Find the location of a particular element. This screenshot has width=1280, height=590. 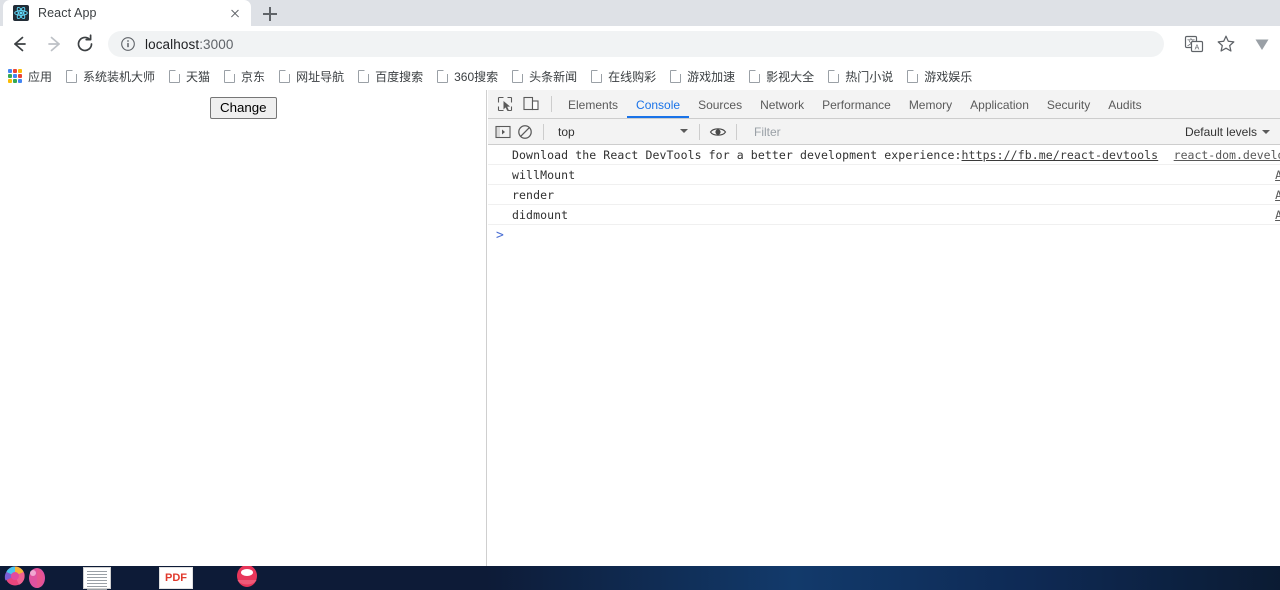

close-icon is located at coordinates (235, 13).